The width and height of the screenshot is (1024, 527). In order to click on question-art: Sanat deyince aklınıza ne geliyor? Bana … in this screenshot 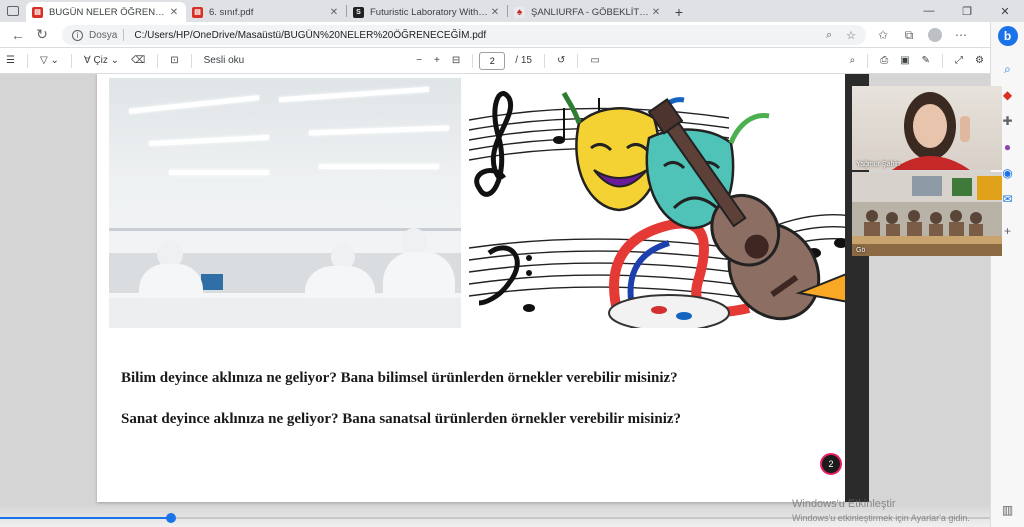, I will do `click(401, 419)`.